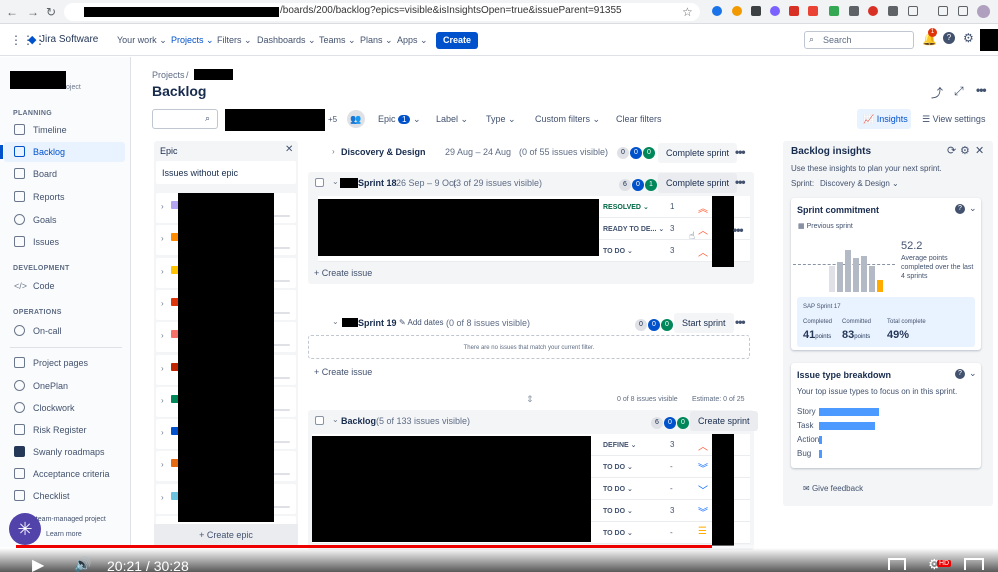 Image resolution: width=998 pixels, height=572 pixels. Describe the element at coordinates (953, 119) in the screenshot. I see `view-settings-button: ☰ View settings` at that location.